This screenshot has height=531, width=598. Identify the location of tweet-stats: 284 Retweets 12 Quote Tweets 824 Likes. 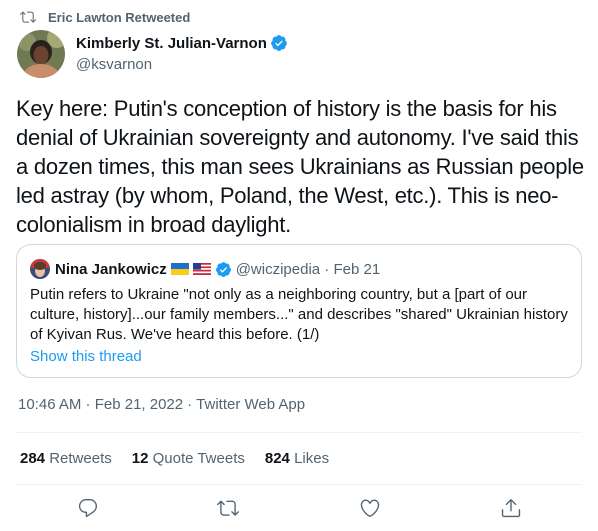
(184, 458).